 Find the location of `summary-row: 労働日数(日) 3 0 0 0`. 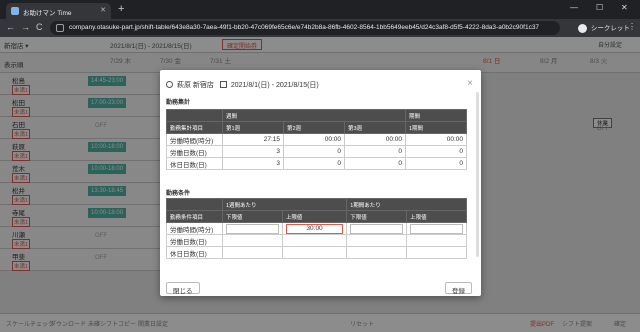

summary-row: 労働日数(日) 3 0 0 0 is located at coordinates (316, 151).